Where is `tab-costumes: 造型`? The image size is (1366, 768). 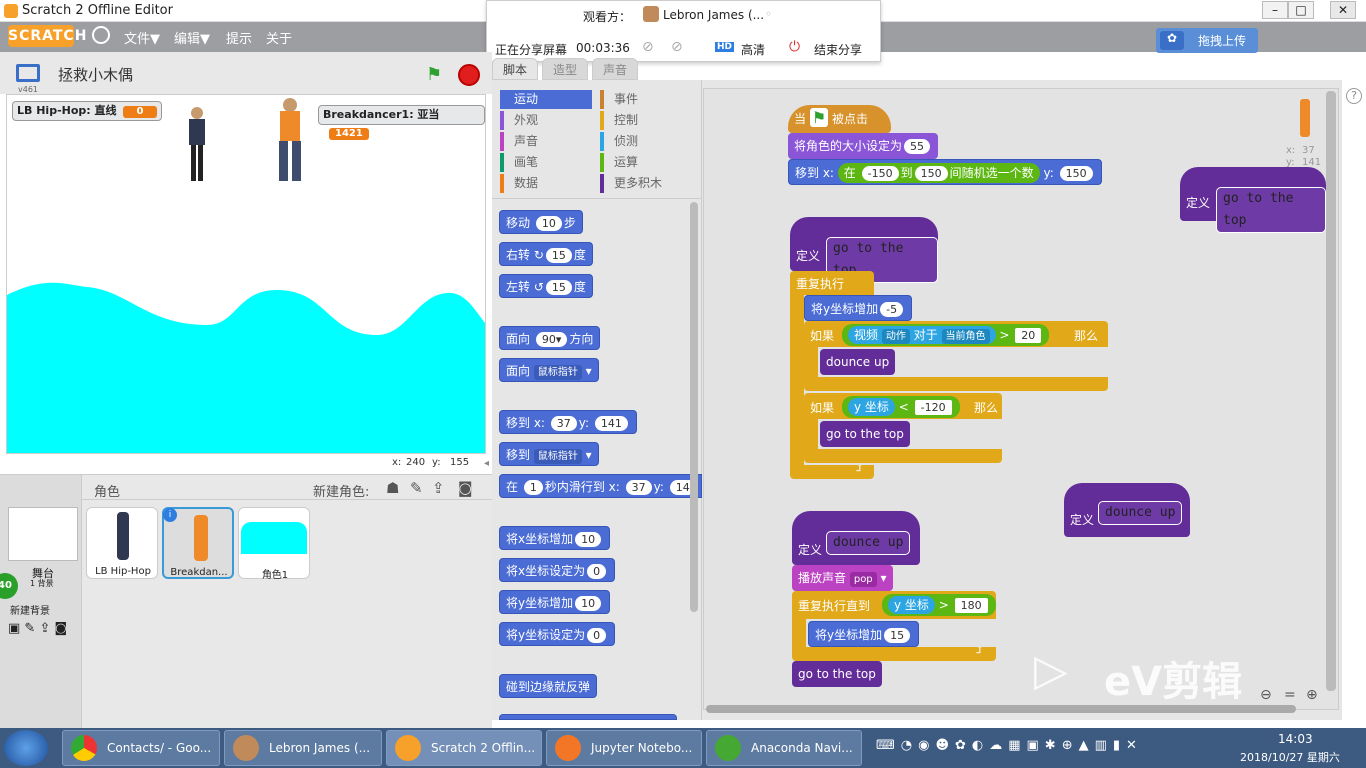 tab-costumes: 造型 is located at coordinates (565, 69).